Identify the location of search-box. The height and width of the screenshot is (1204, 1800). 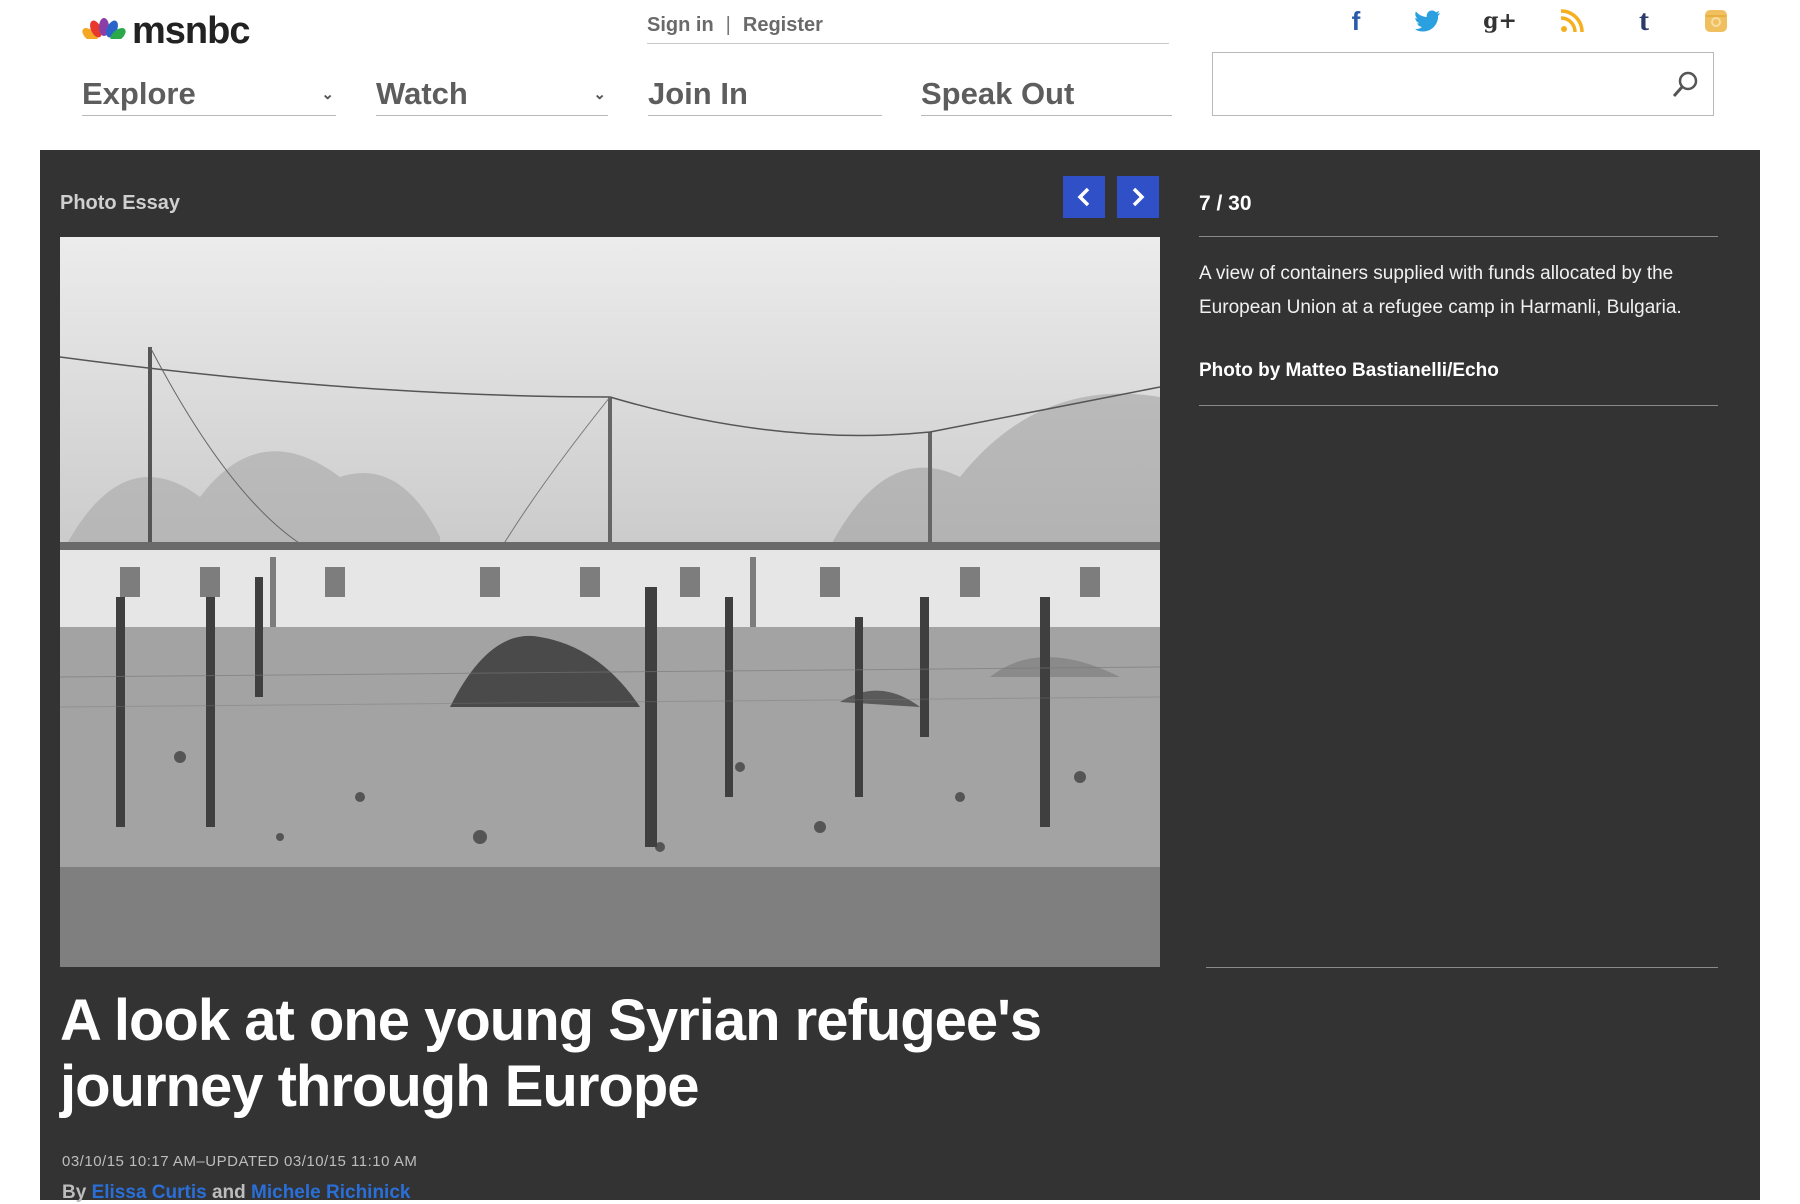
(1463, 84).